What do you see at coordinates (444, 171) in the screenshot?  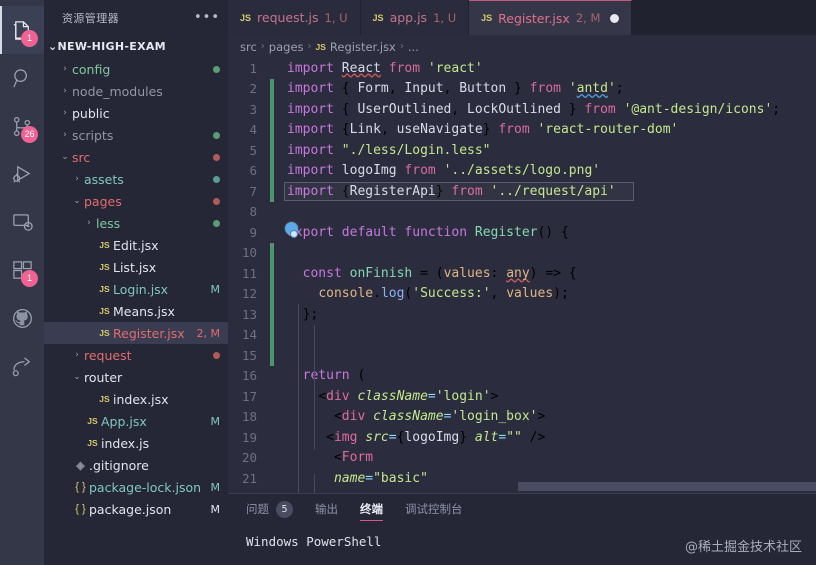 I see `code-text: import logoImg from '../assets/logo.png'` at bounding box center [444, 171].